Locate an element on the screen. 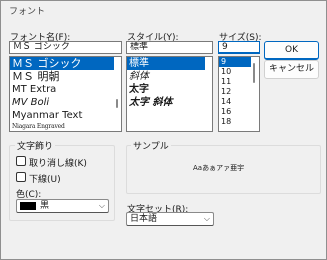  sample-group-label: サンプル is located at coordinates (151, 145).